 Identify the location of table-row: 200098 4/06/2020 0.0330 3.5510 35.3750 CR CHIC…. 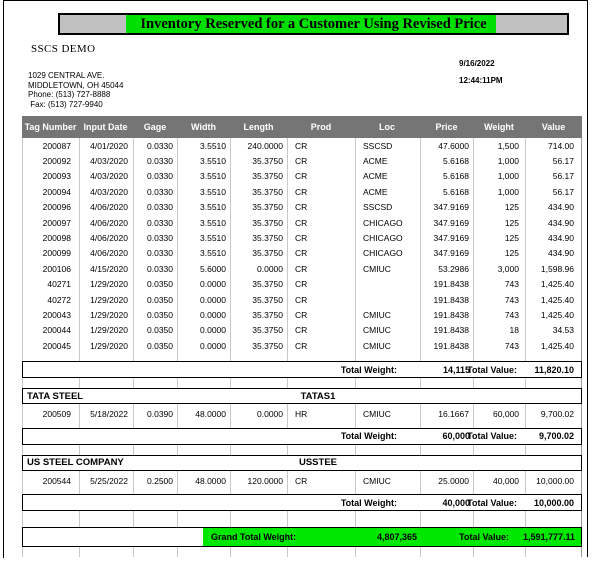
(302, 237).